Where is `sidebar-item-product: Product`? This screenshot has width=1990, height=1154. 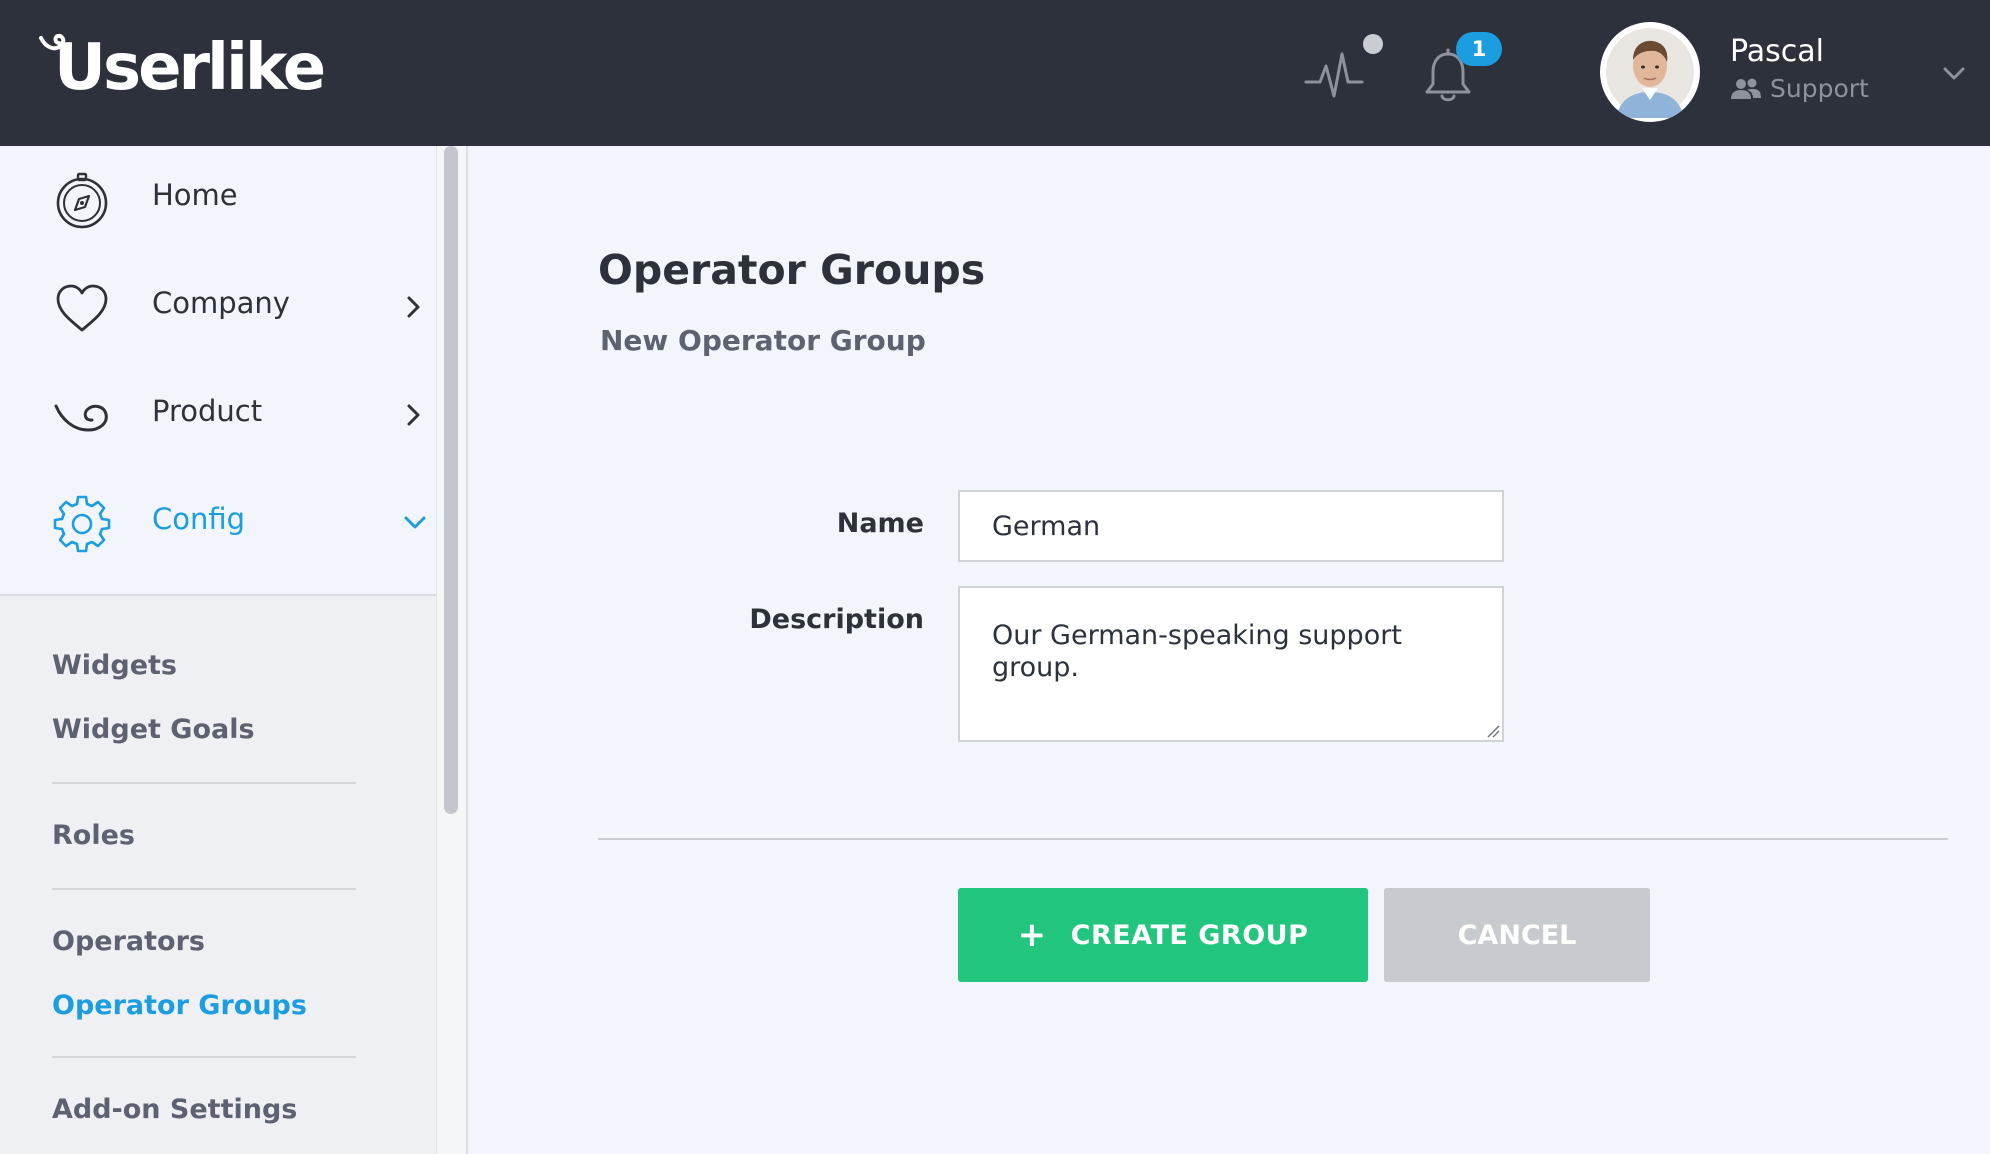 sidebar-item-product: Product is located at coordinates (218, 415).